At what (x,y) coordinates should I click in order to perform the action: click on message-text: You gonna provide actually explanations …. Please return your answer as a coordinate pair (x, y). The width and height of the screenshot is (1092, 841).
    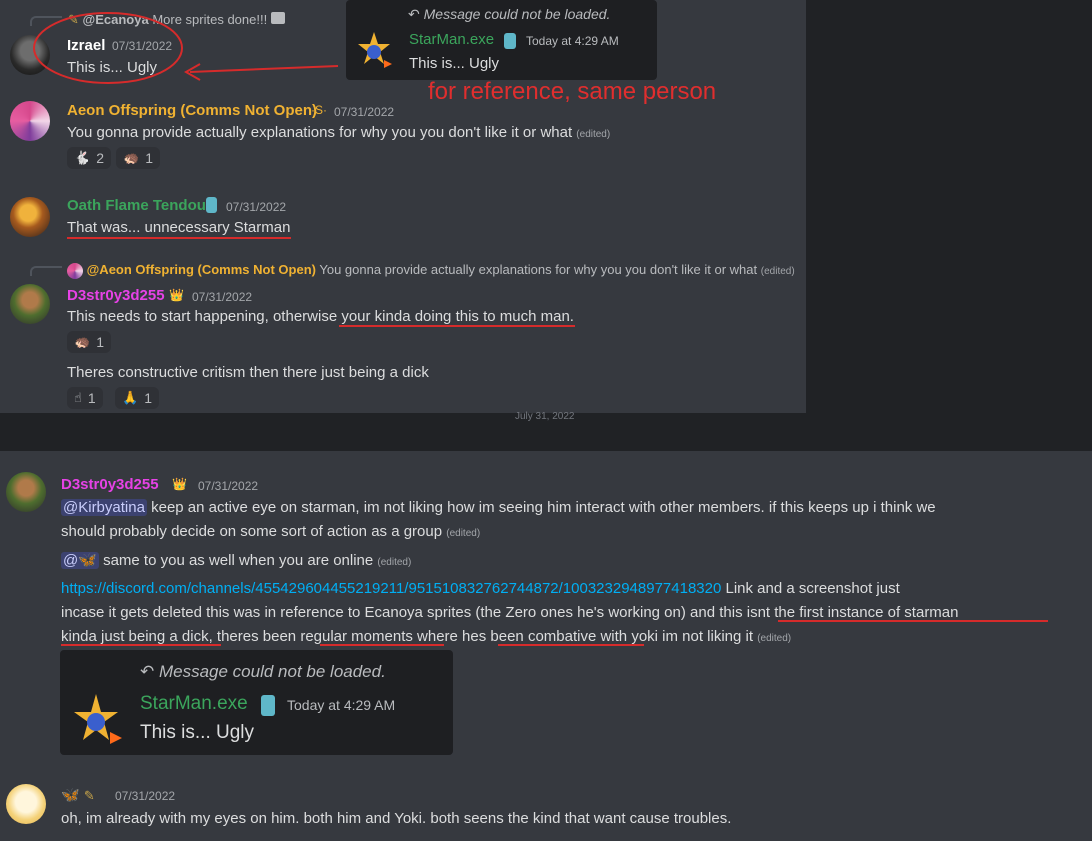
    Looking at the image, I should click on (338, 132).